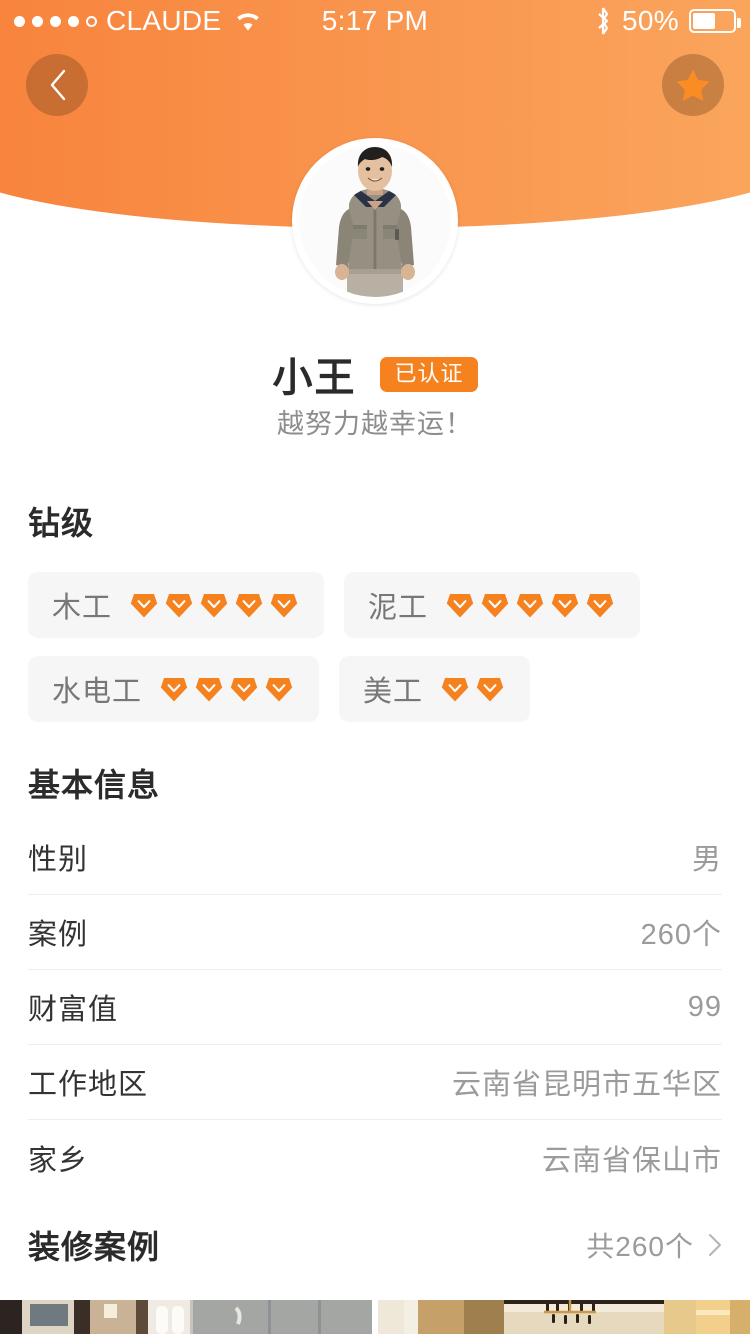  I want to click on status-bar: CLAUDE 5:17 PM 50%, so click(375, 21).